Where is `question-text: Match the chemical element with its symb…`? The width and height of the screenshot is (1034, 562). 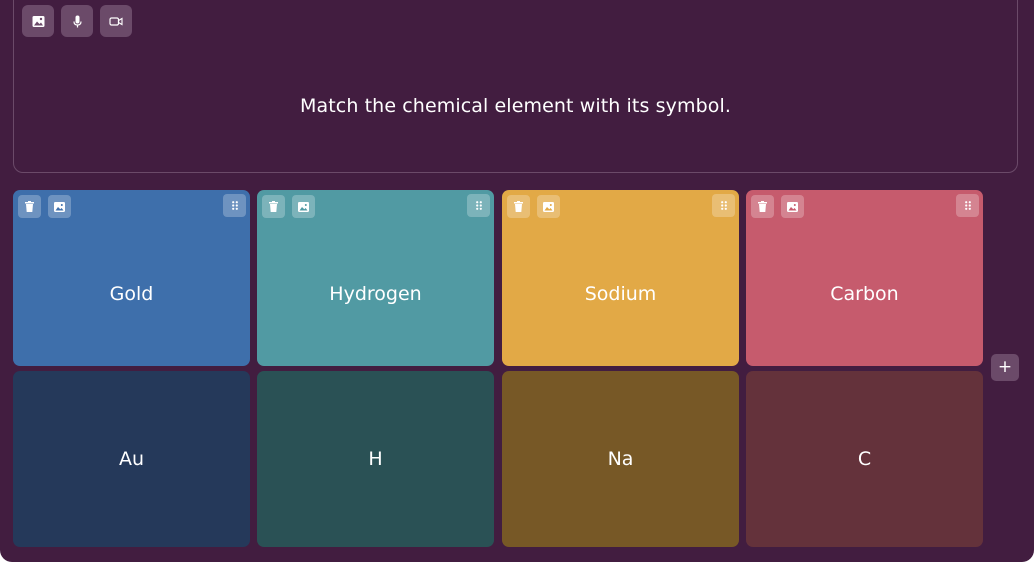
question-text: Match the chemical element with its symb… is located at coordinates (515, 106).